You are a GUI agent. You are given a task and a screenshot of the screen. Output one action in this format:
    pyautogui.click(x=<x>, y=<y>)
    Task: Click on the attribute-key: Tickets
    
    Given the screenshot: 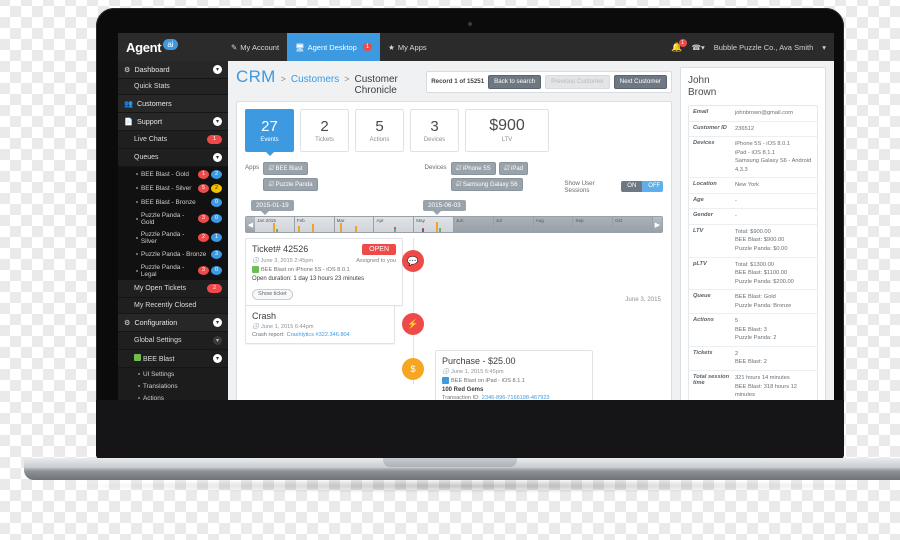 What is the action you would take?
    pyautogui.click(x=703, y=352)
    